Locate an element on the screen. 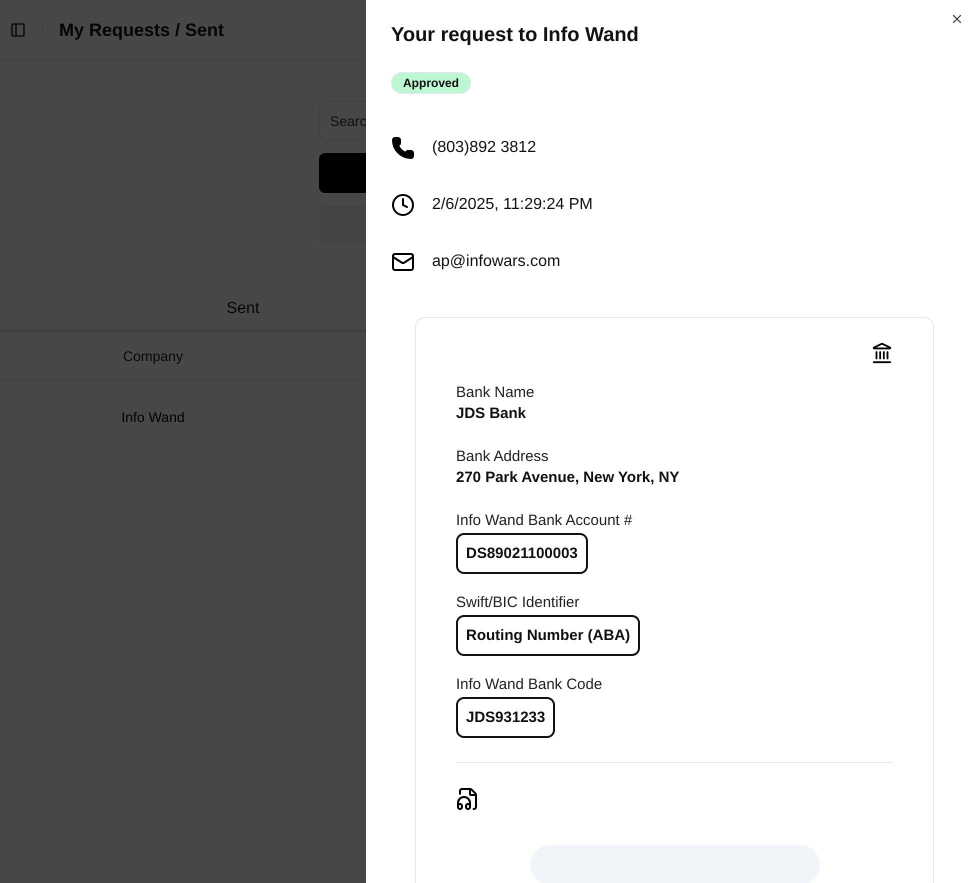 Image resolution: width=976 pixels, height=883 pixels. bank-icon is located at coordinates (882, 353).